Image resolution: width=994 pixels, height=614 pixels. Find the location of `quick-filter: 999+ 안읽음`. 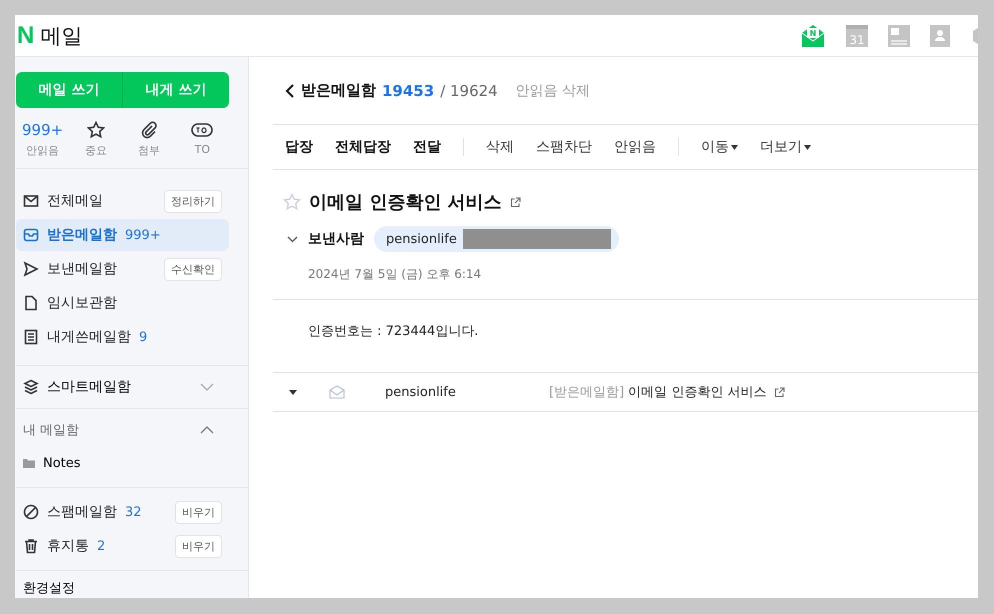

quick-filter: 999+ 안읽음 is located at coordinates (43, 139).